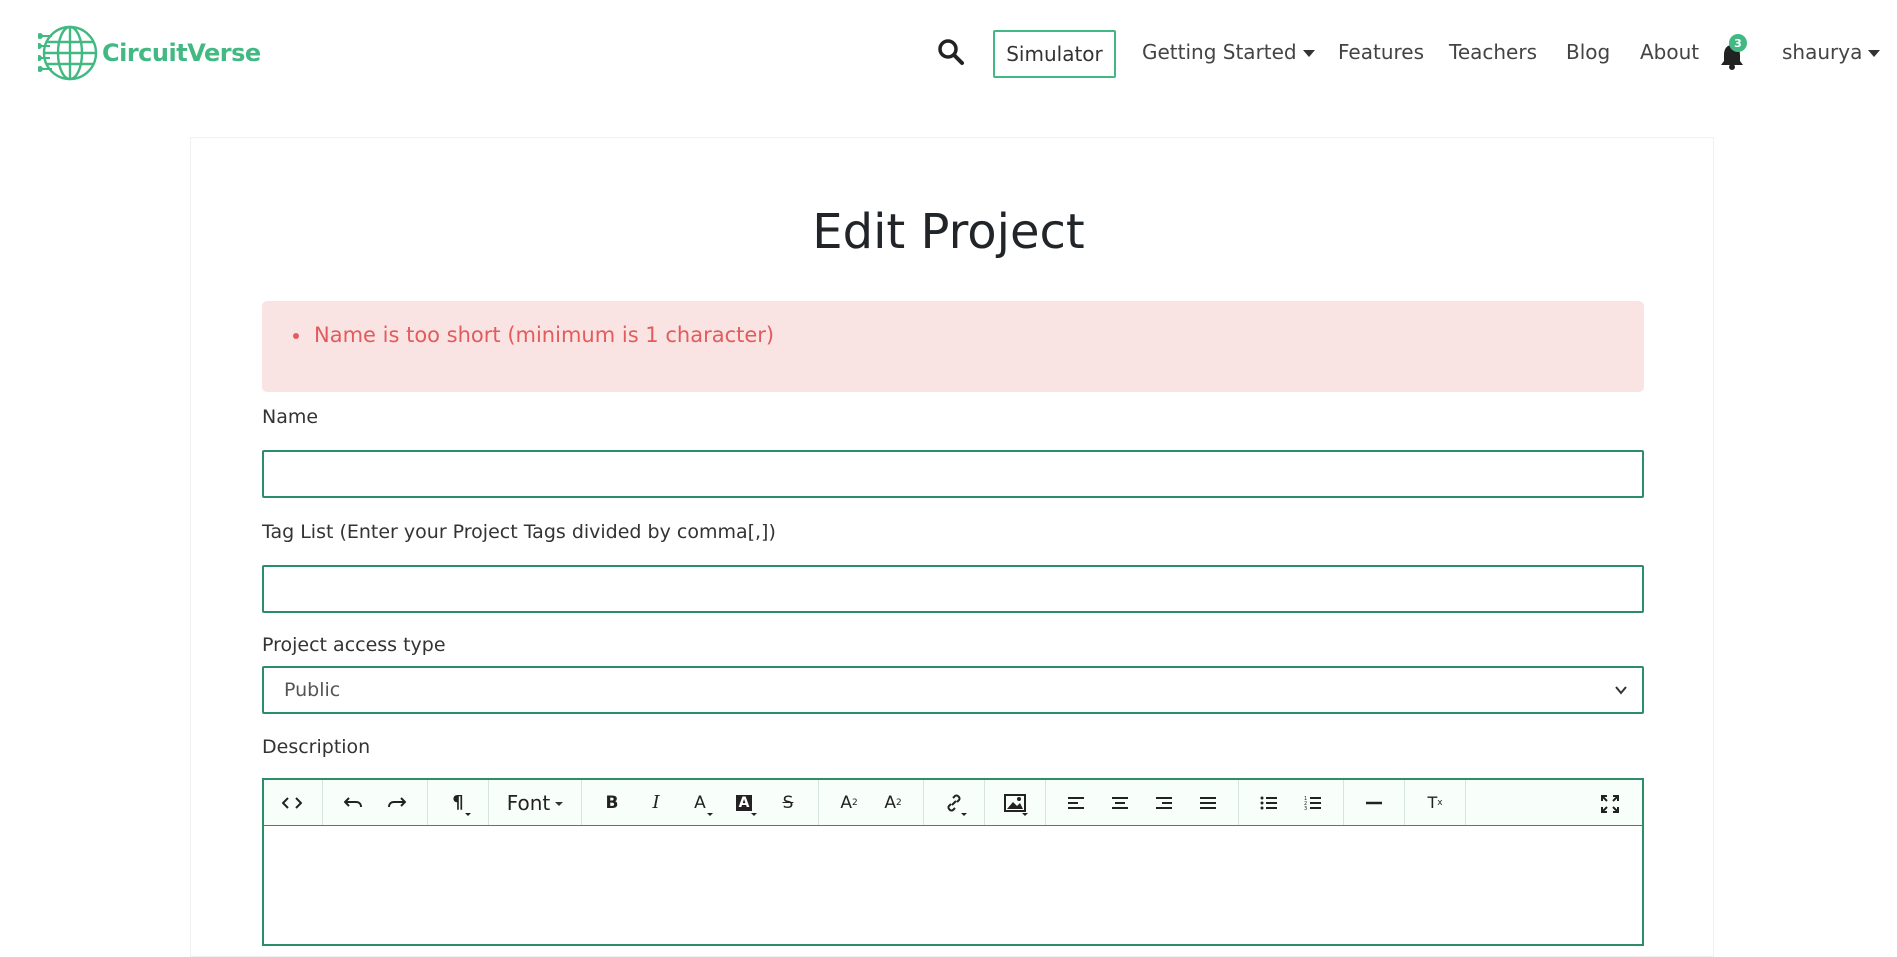 The image size is (1897, 957). Describe the element at coordinates (292, 803) in the screenshot. I see `code-view-icon` at that location.